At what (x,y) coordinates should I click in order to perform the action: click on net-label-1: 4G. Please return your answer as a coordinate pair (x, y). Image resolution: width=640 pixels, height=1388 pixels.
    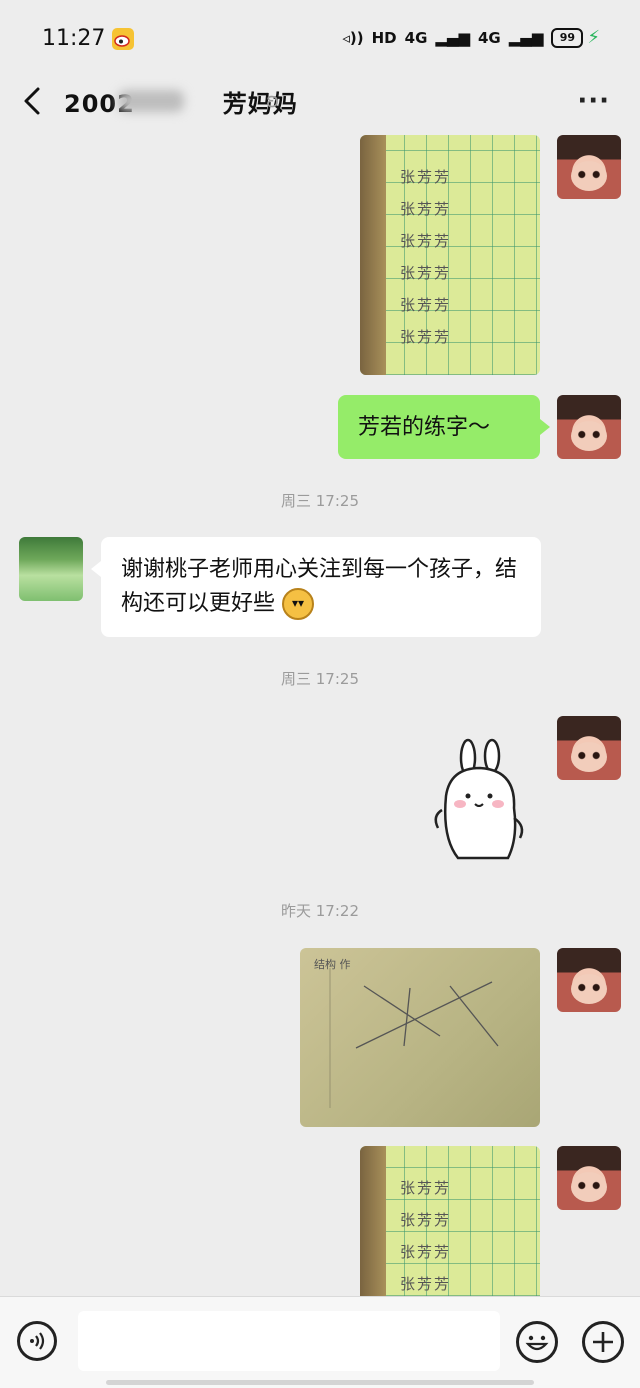
    Looking at the image, I should click on (416, 37).